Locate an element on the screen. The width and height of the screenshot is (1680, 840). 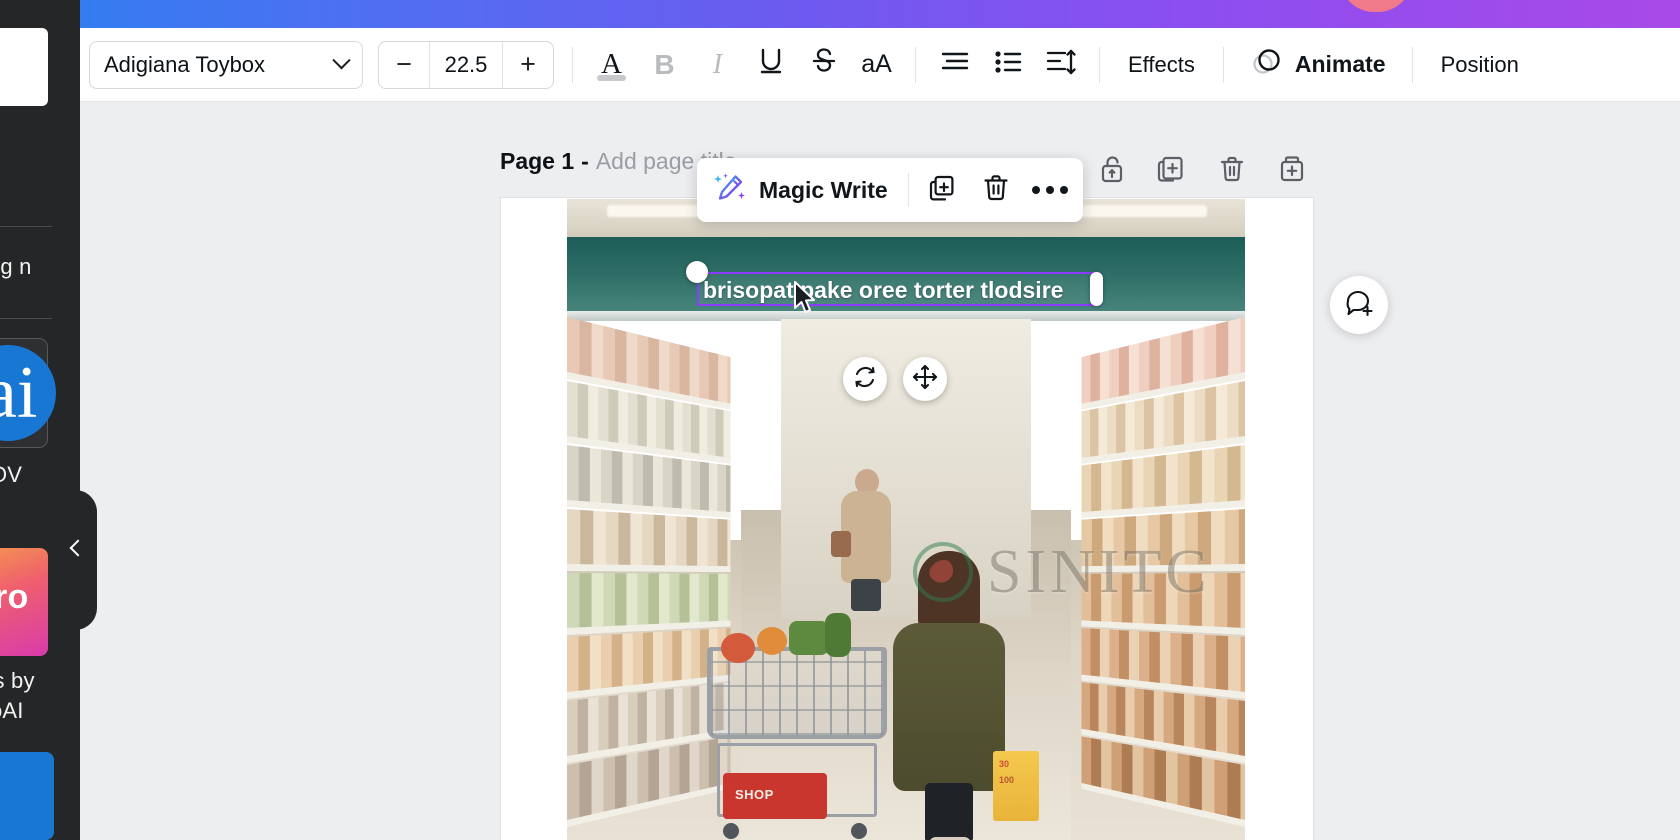
selection-handle-right is located at coordinates (1096, 289).